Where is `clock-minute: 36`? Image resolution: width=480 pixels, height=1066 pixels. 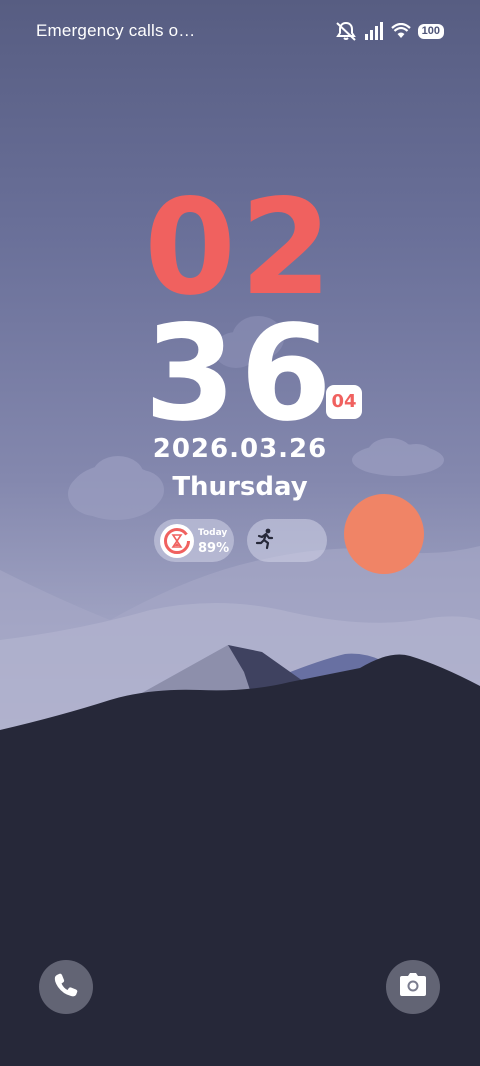
clock-minute: 36 is located at coordinates (240, 374).